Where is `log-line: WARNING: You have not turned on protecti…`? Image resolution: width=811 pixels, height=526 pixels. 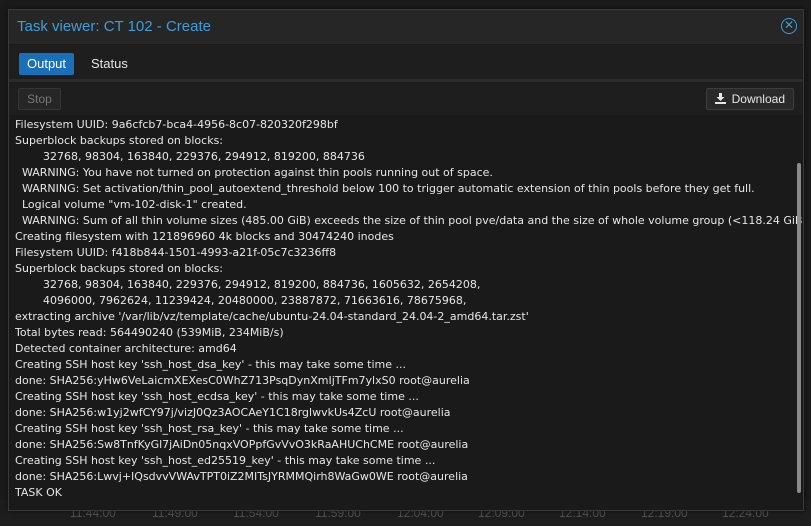
log-line: WARNING: You have not turned on protecti… is located at coordinates (254, 172).